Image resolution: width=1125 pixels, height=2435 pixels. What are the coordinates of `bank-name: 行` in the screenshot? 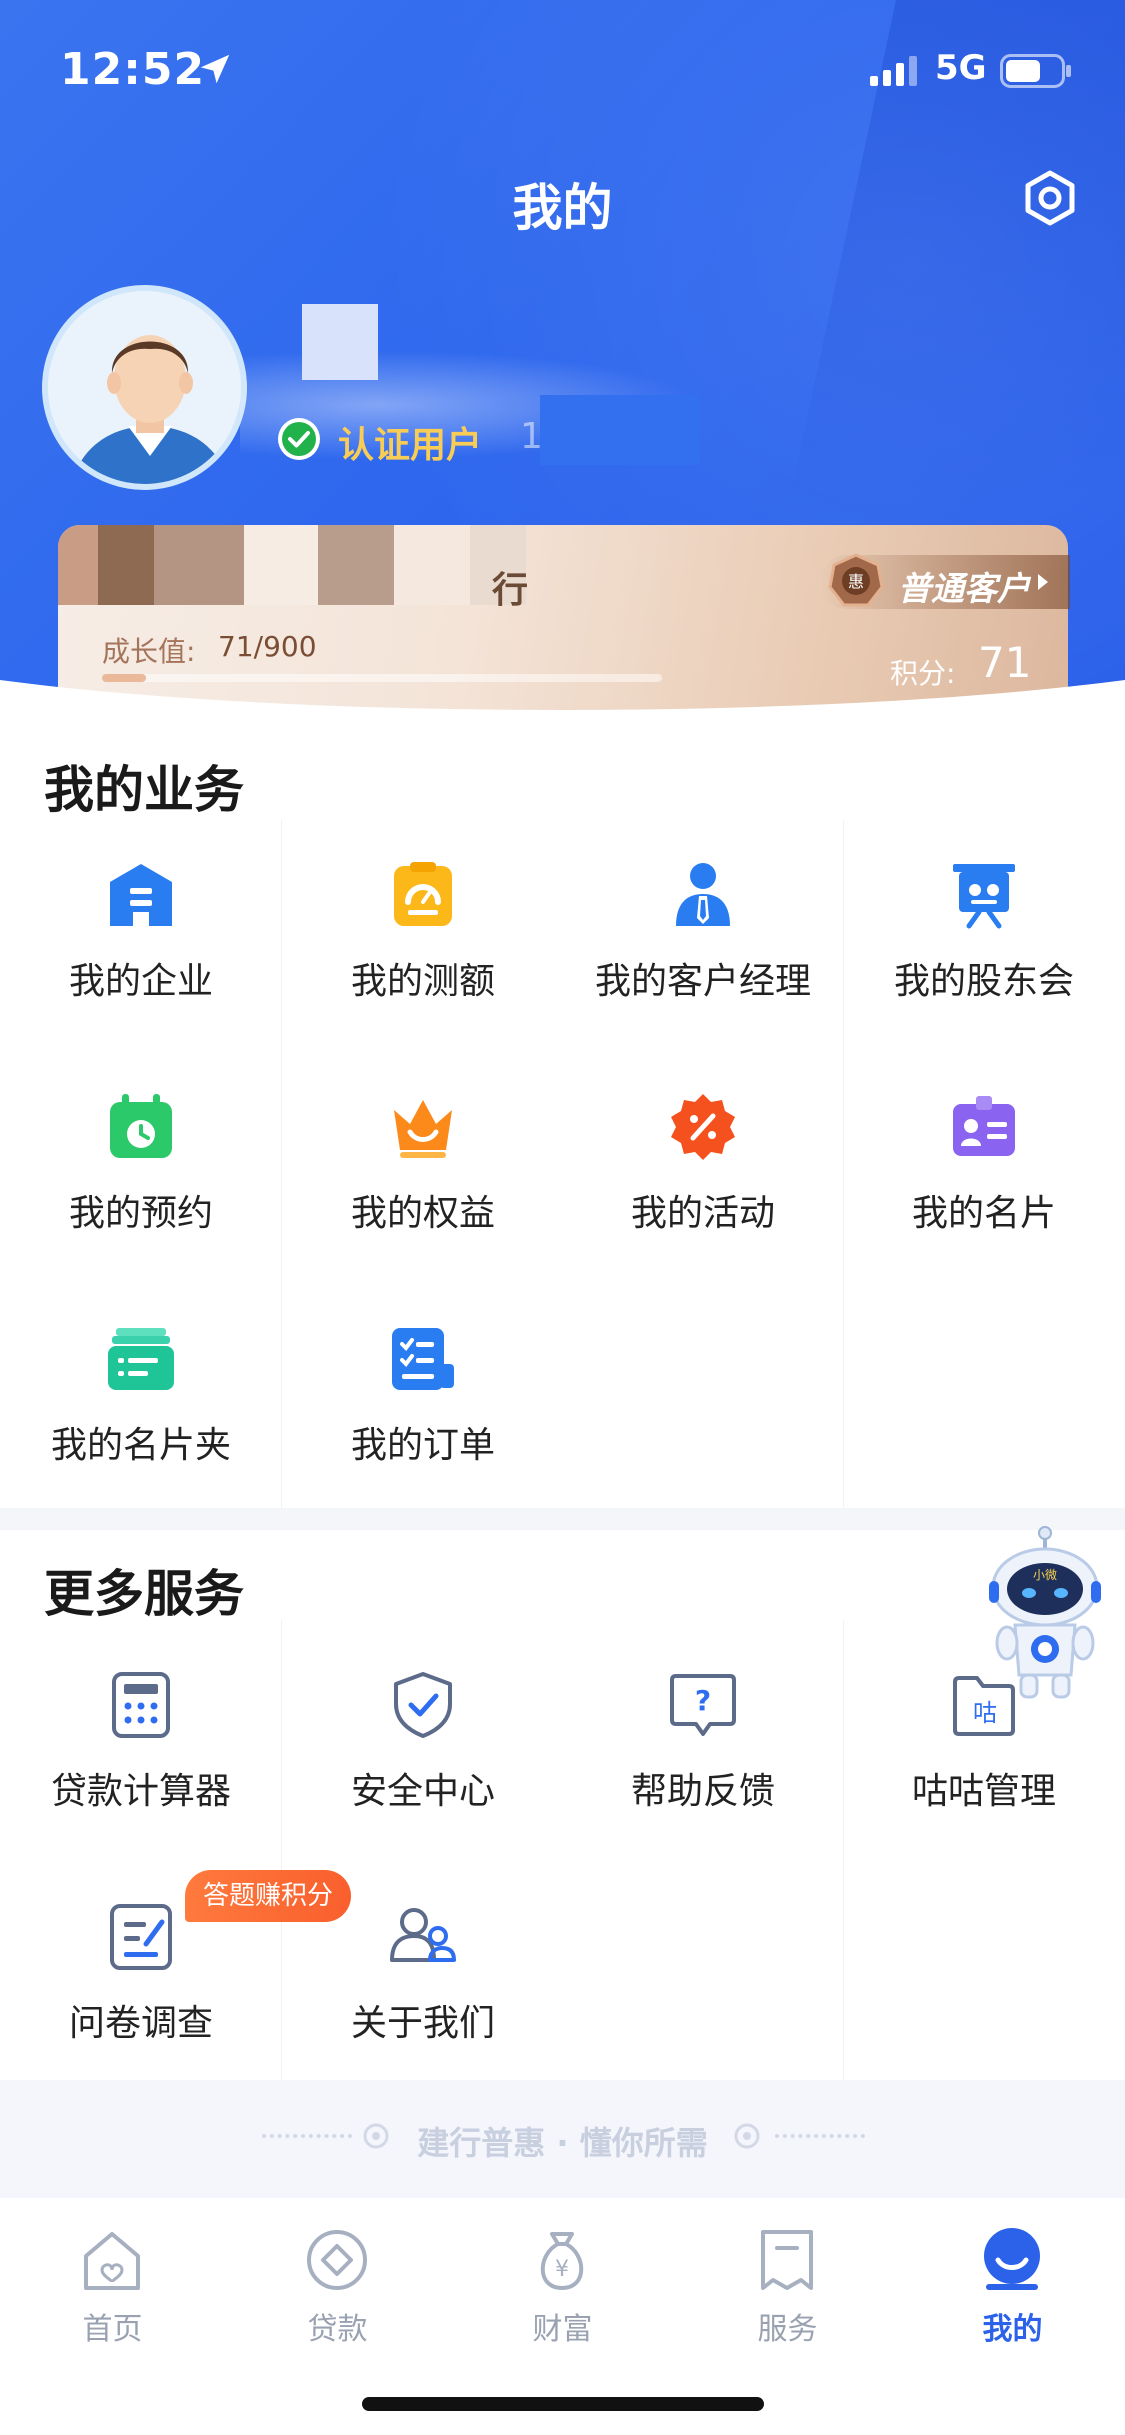 It's located at (510, 590).